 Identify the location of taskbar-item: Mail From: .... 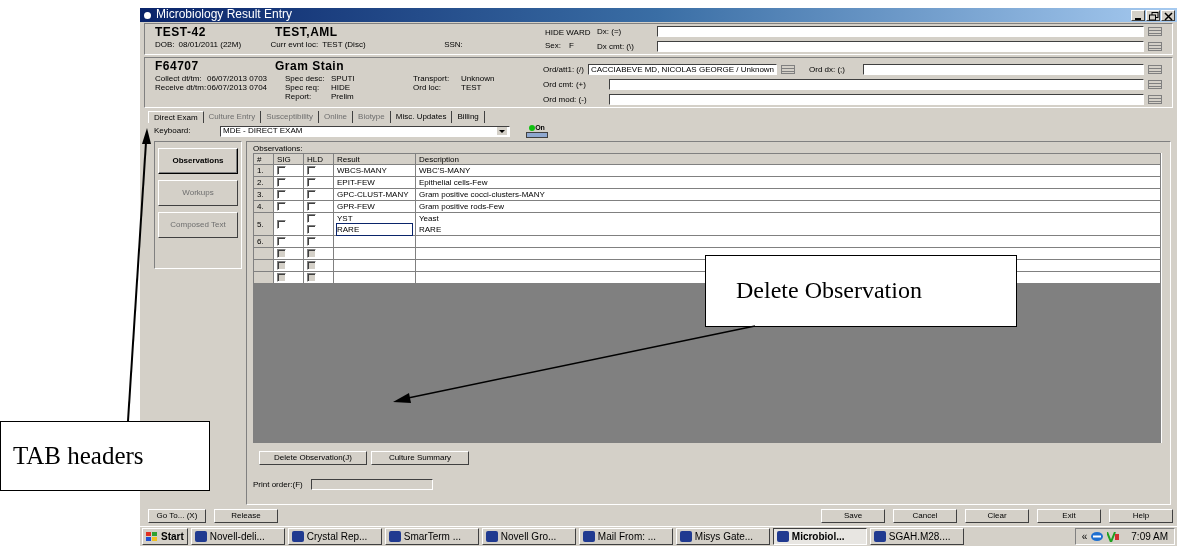
(625, 536).